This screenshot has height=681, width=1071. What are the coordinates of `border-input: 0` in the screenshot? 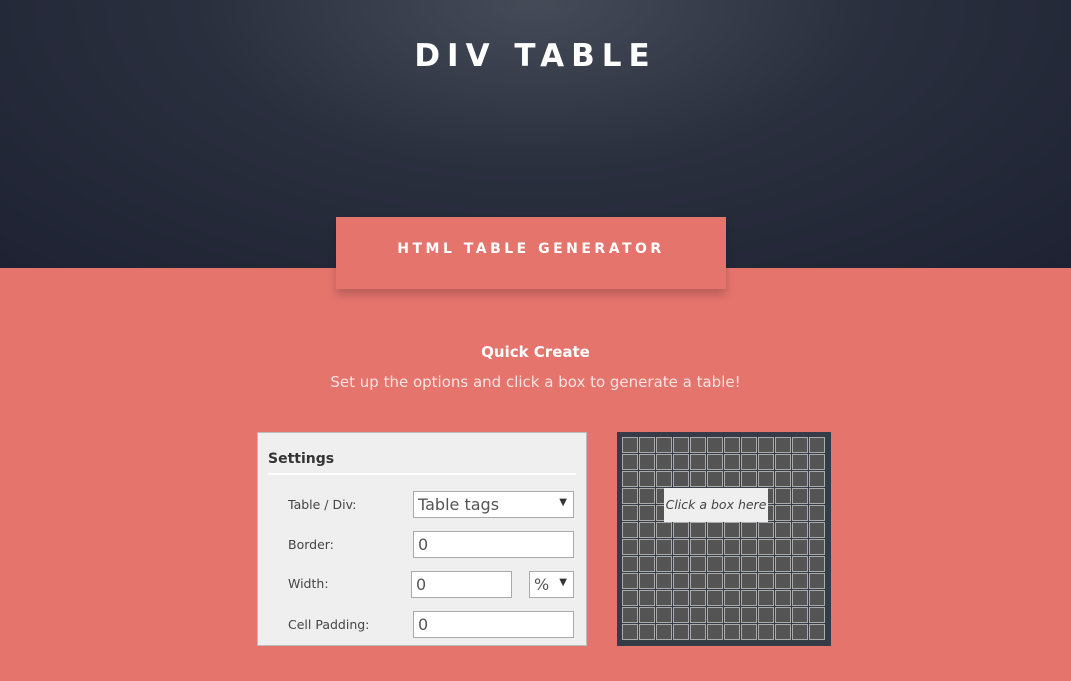 It's located at (493, 544).